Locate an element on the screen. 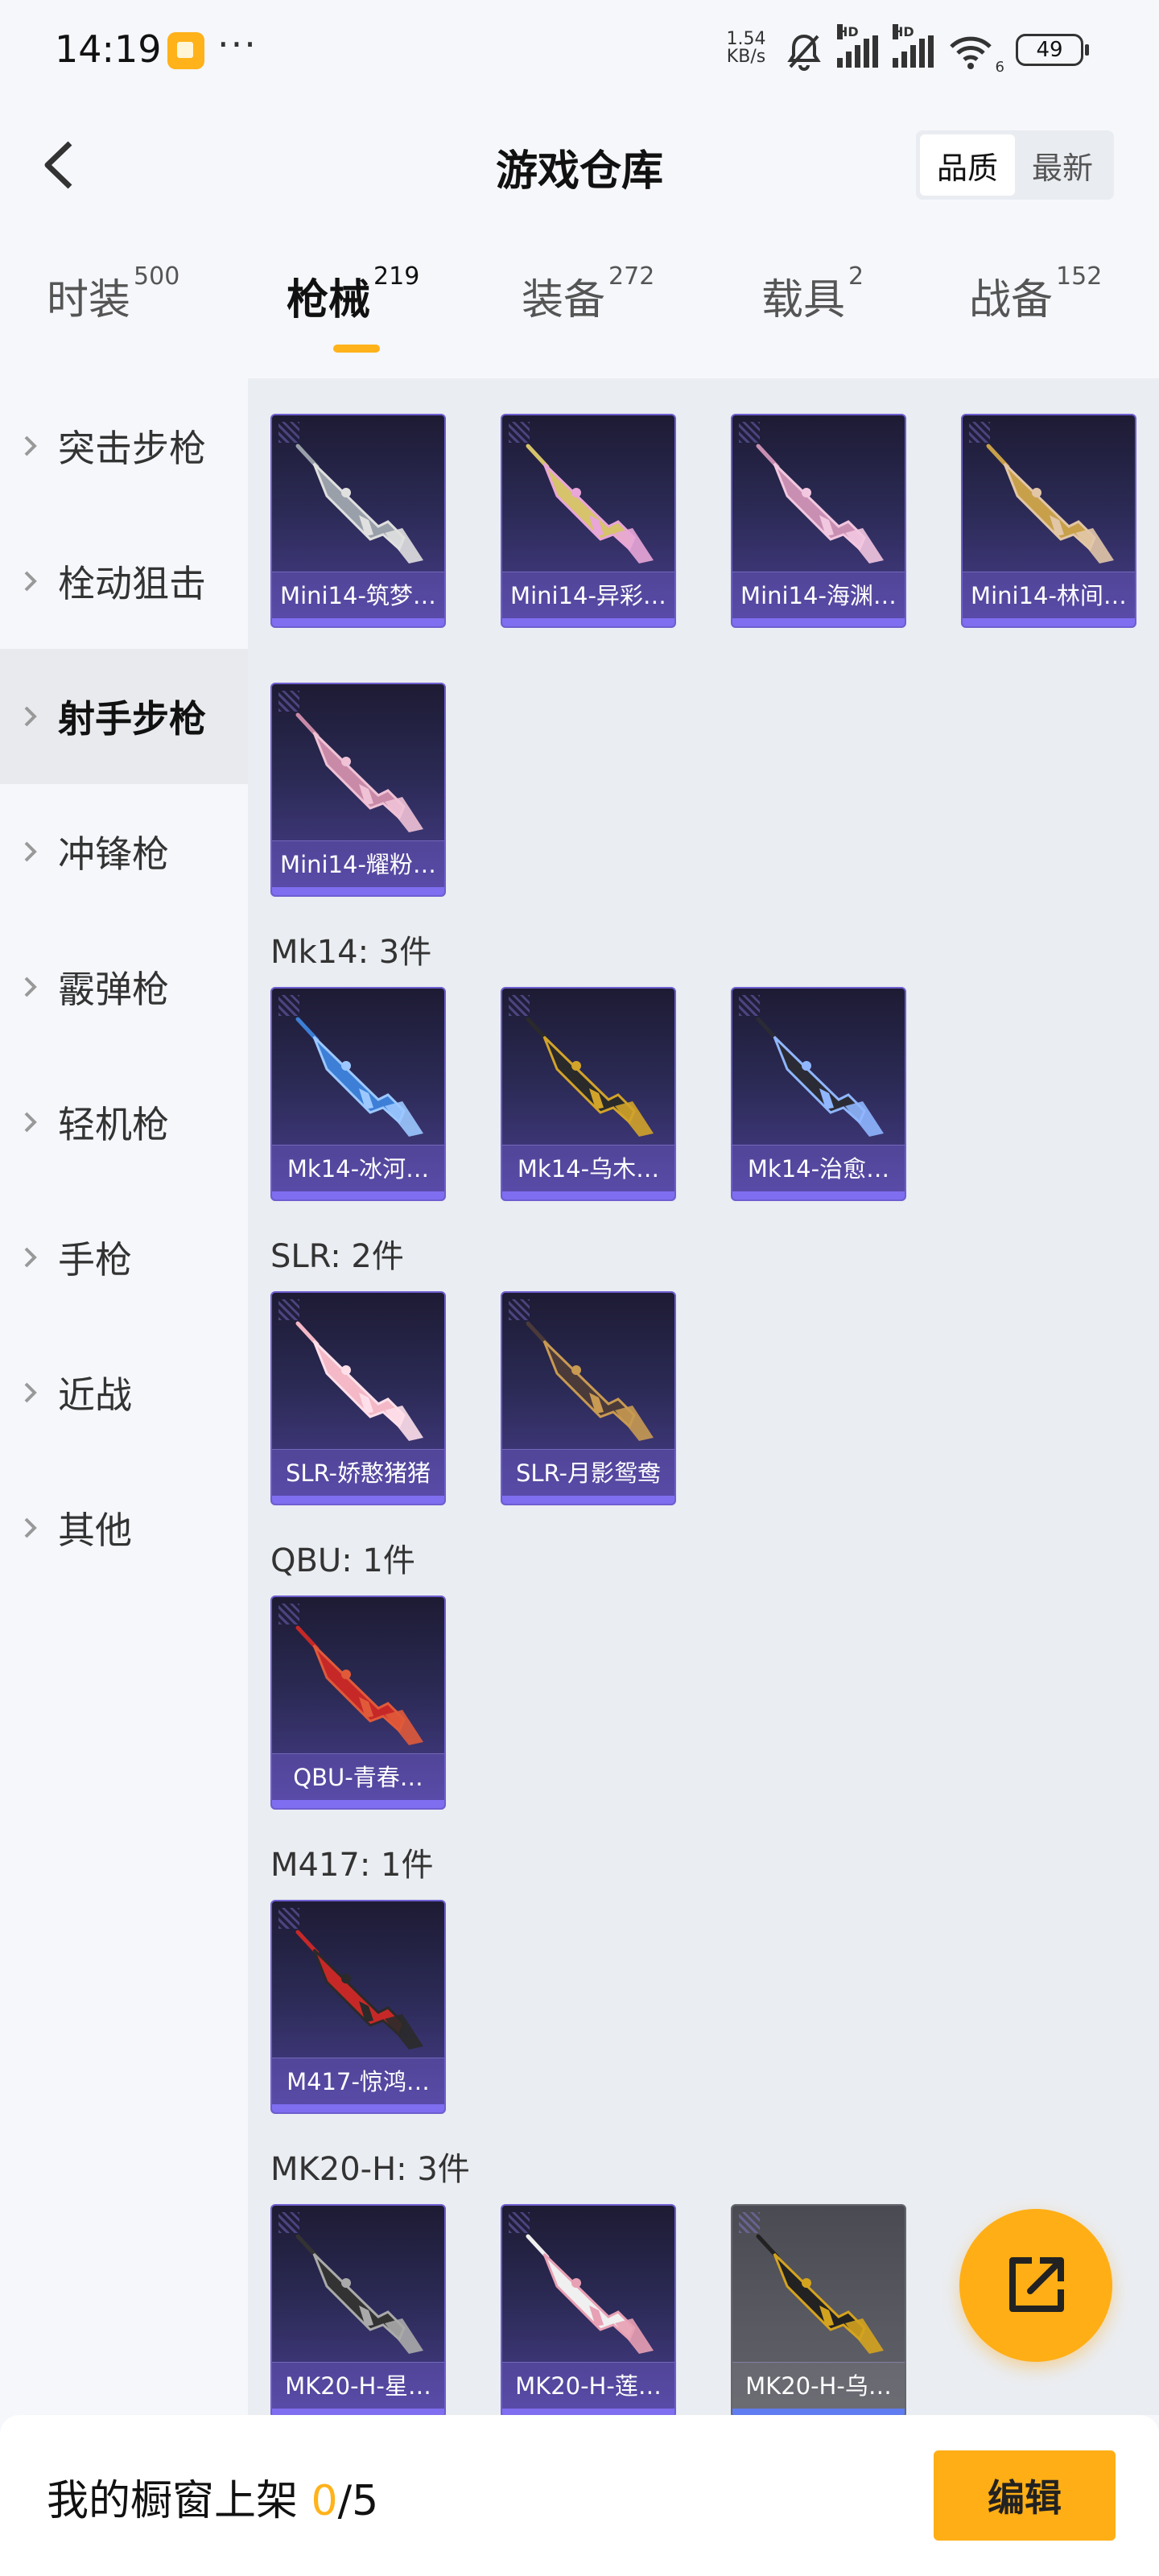  sidebar-item: 突击步枪 is located at coordinates (124, 446).